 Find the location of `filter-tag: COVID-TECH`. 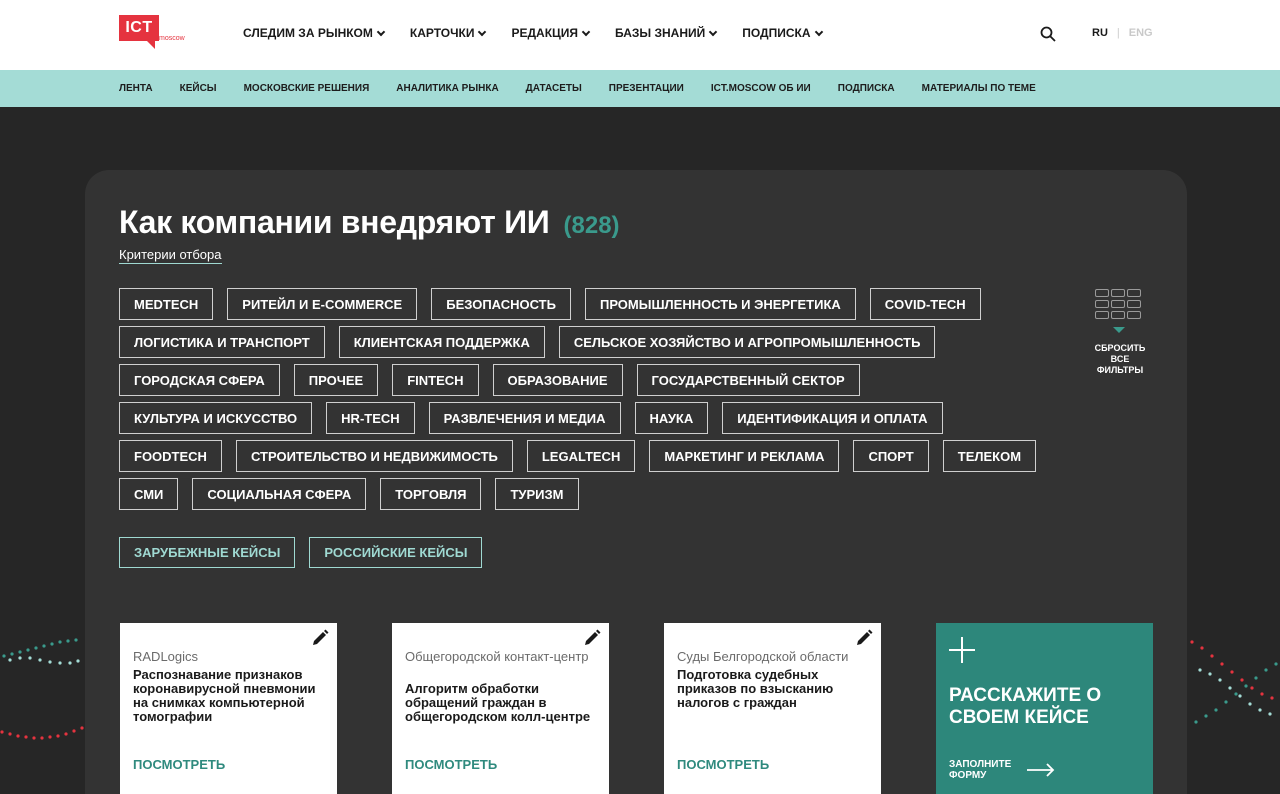

filter-tag: COVID-TECH is located at coordinates (925, 304).